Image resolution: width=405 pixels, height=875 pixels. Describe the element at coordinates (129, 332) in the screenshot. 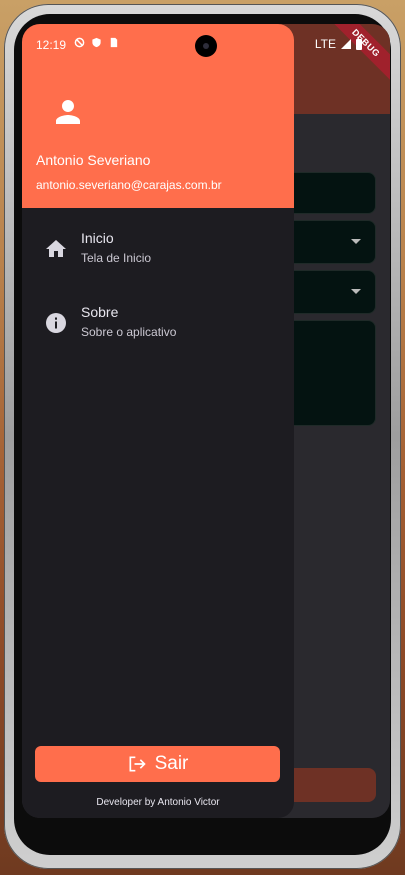

I see `menu-item-subtitle: Sobre o aplicativo` at that location.